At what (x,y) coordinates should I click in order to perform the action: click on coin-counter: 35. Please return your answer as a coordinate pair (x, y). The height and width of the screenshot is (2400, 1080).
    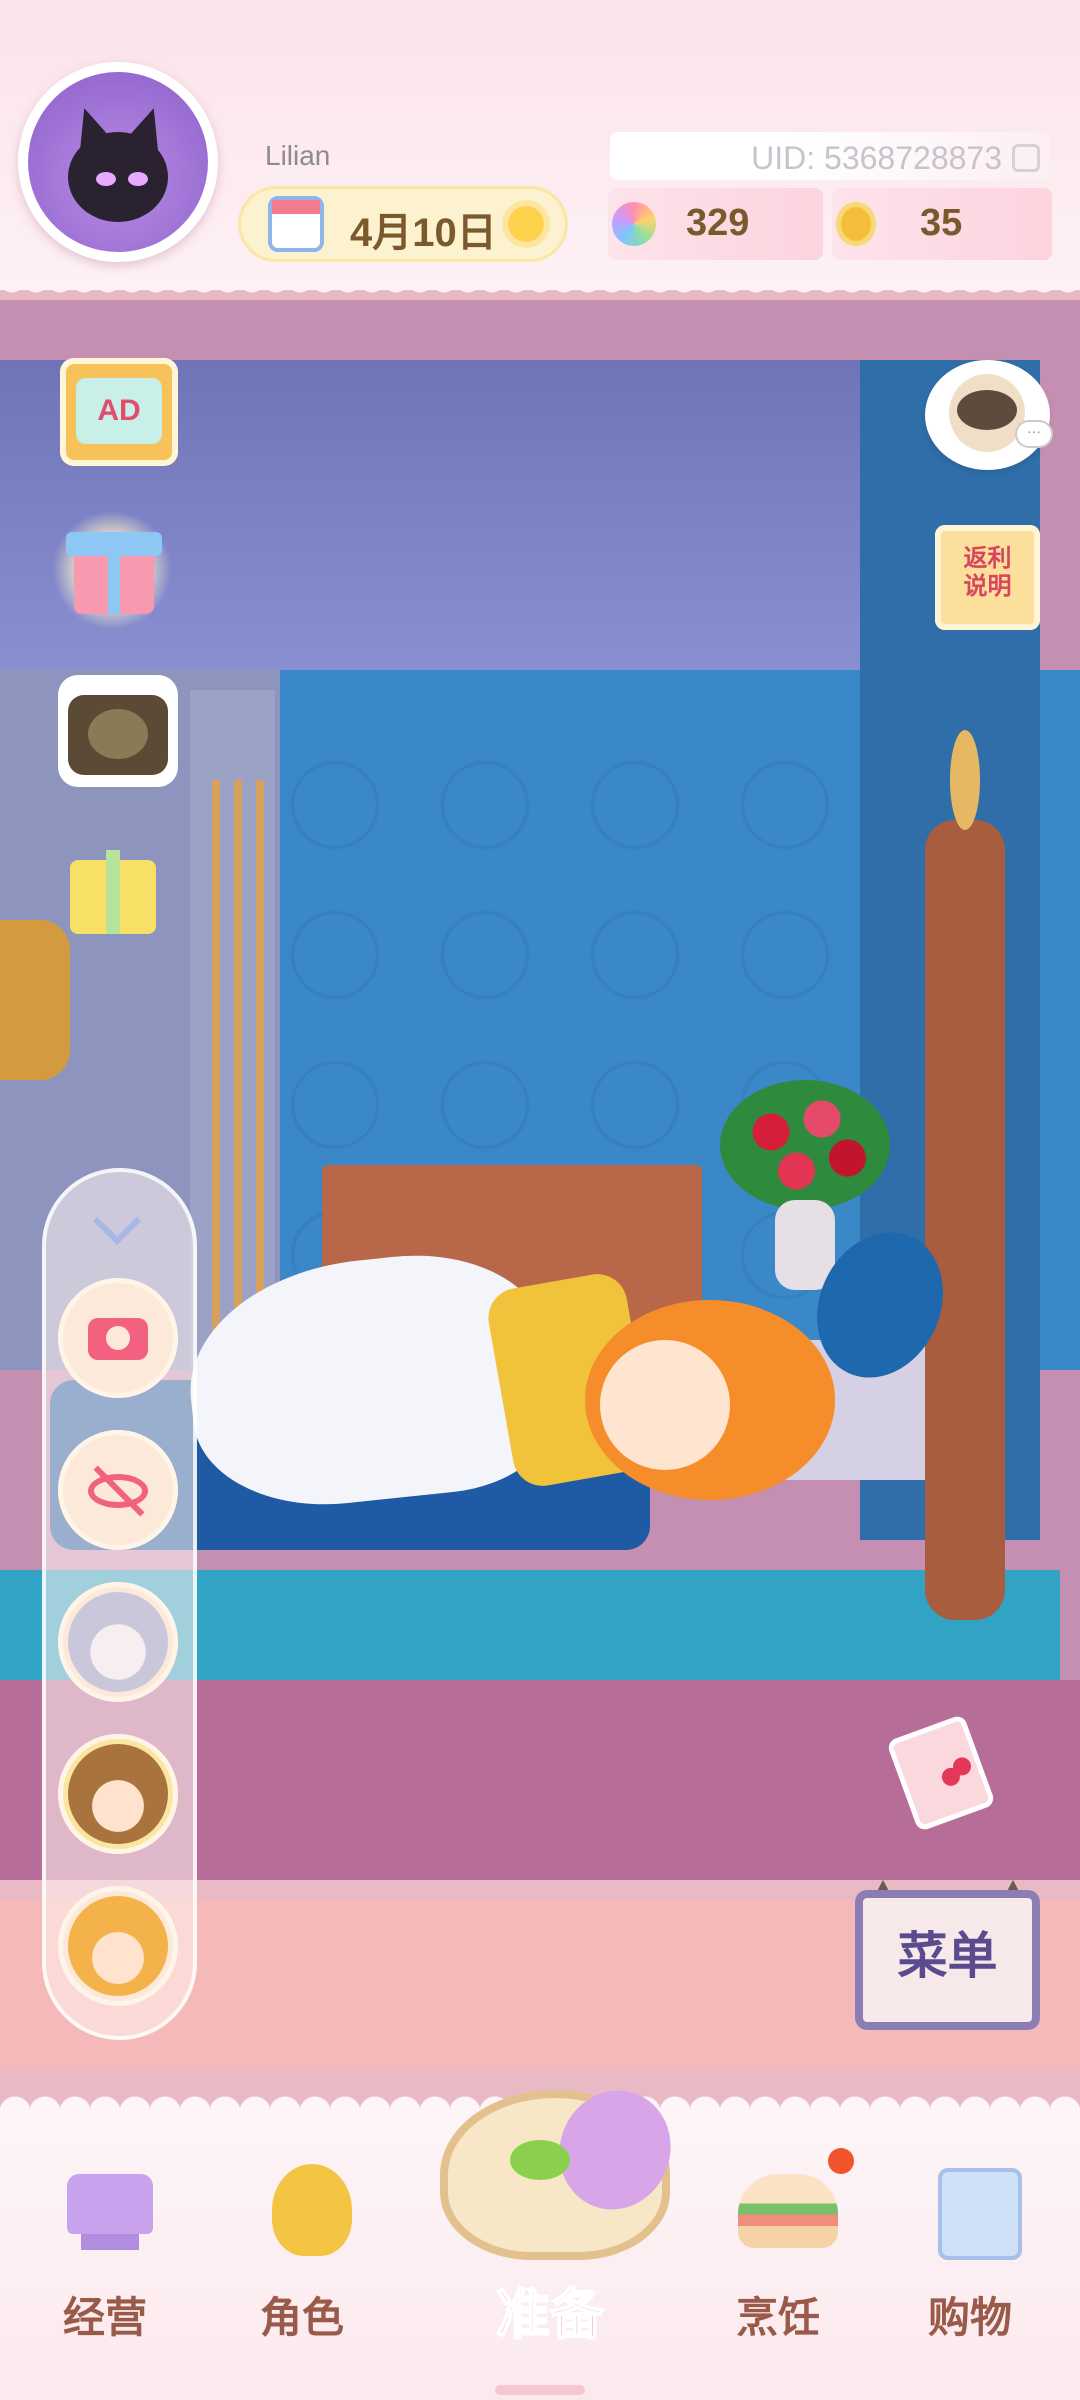
    Looking at the image, I should click on (942, 224).